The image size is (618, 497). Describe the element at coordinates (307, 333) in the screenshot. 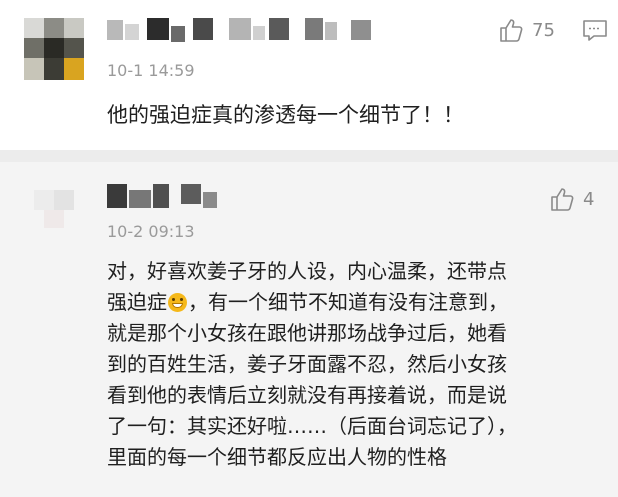

I see `comment-line: 就是那个小女孩在跟他讲那场战争过后，她看` at that location.